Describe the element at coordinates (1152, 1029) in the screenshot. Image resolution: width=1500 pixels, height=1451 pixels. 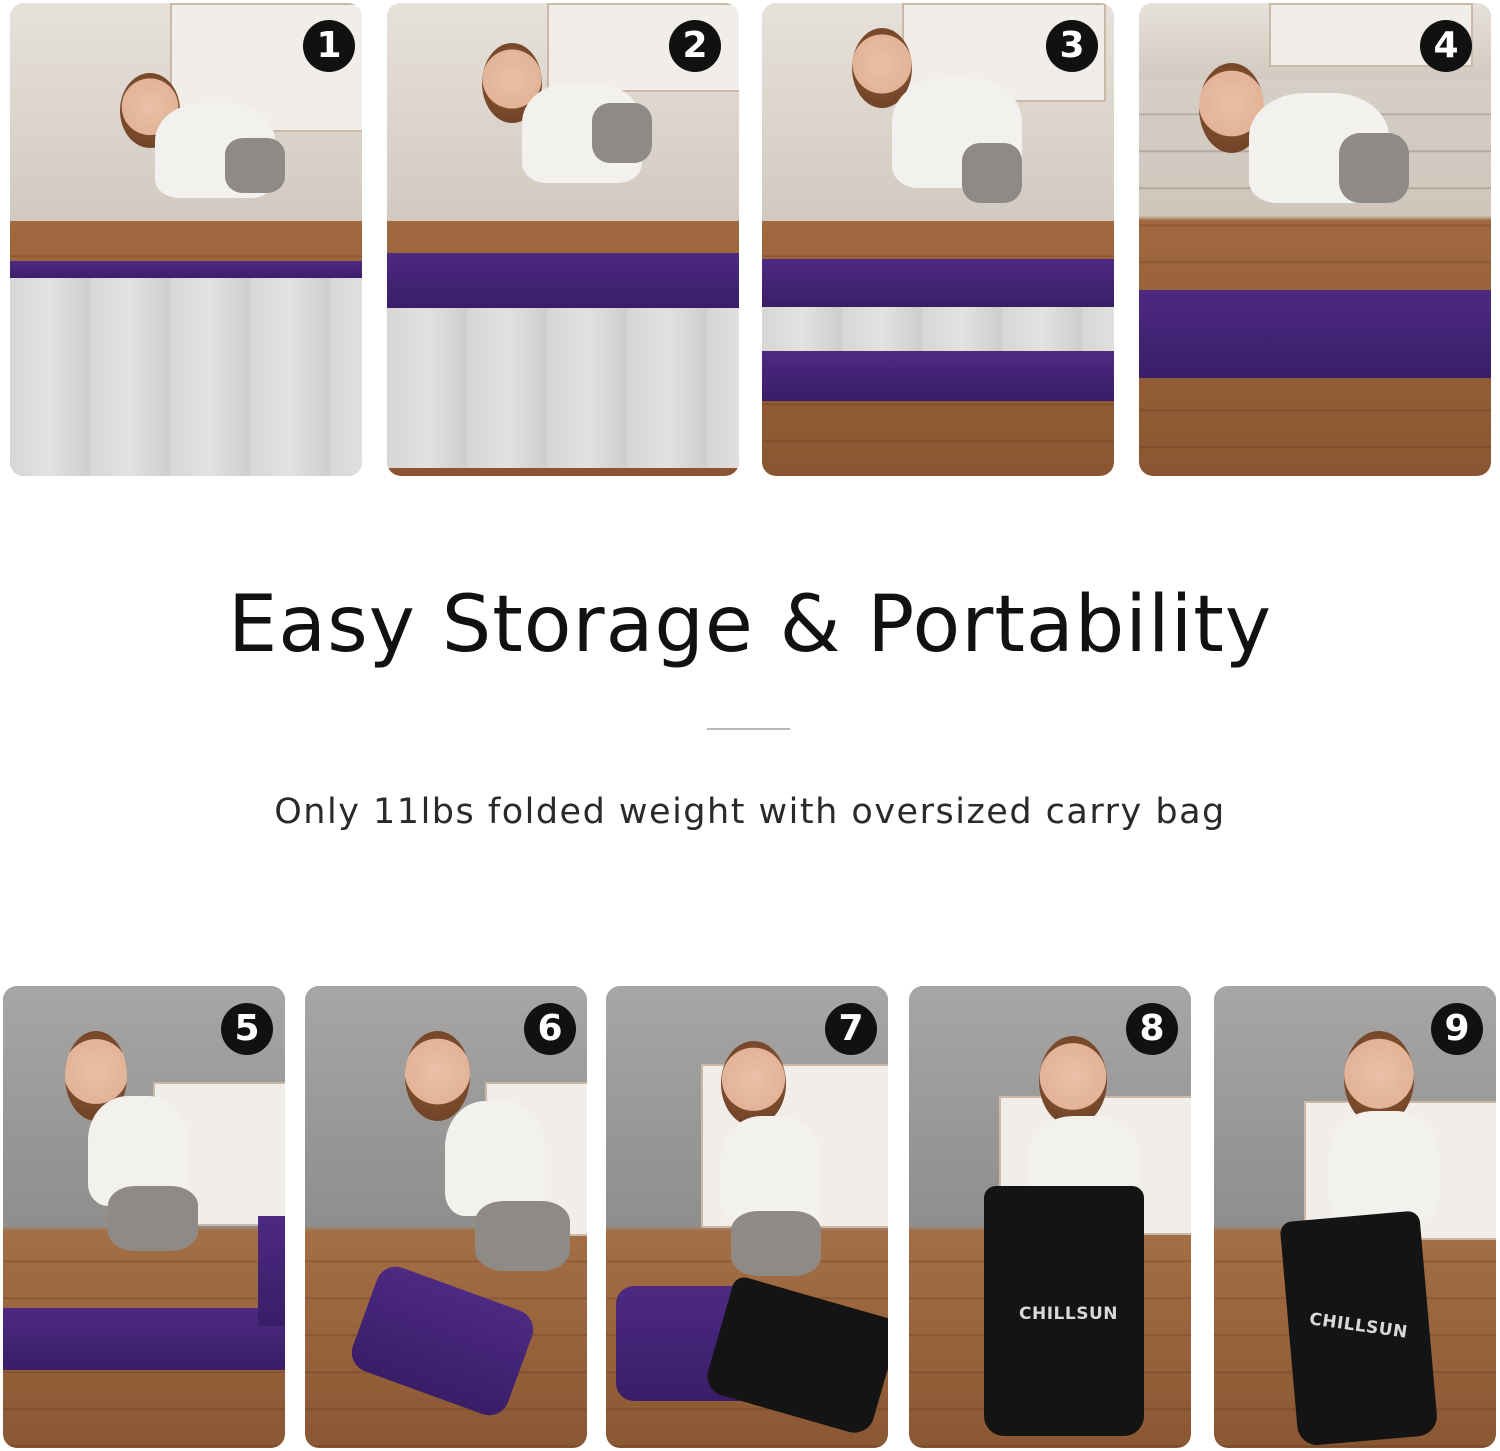
I see `step-number-badge: 8` at that location.